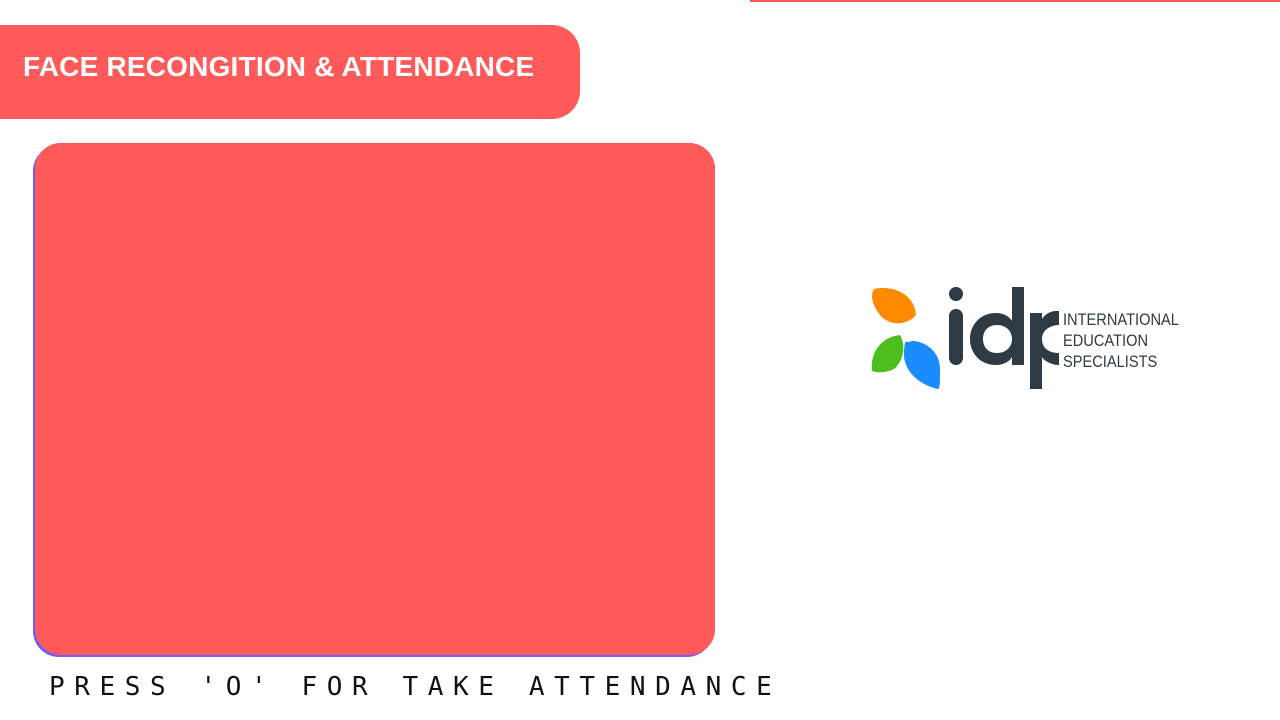  Describe the element at coordinates (1110, 361) in the screenshot. I see `tagline-line-3: SPECIALISTS` at that location.